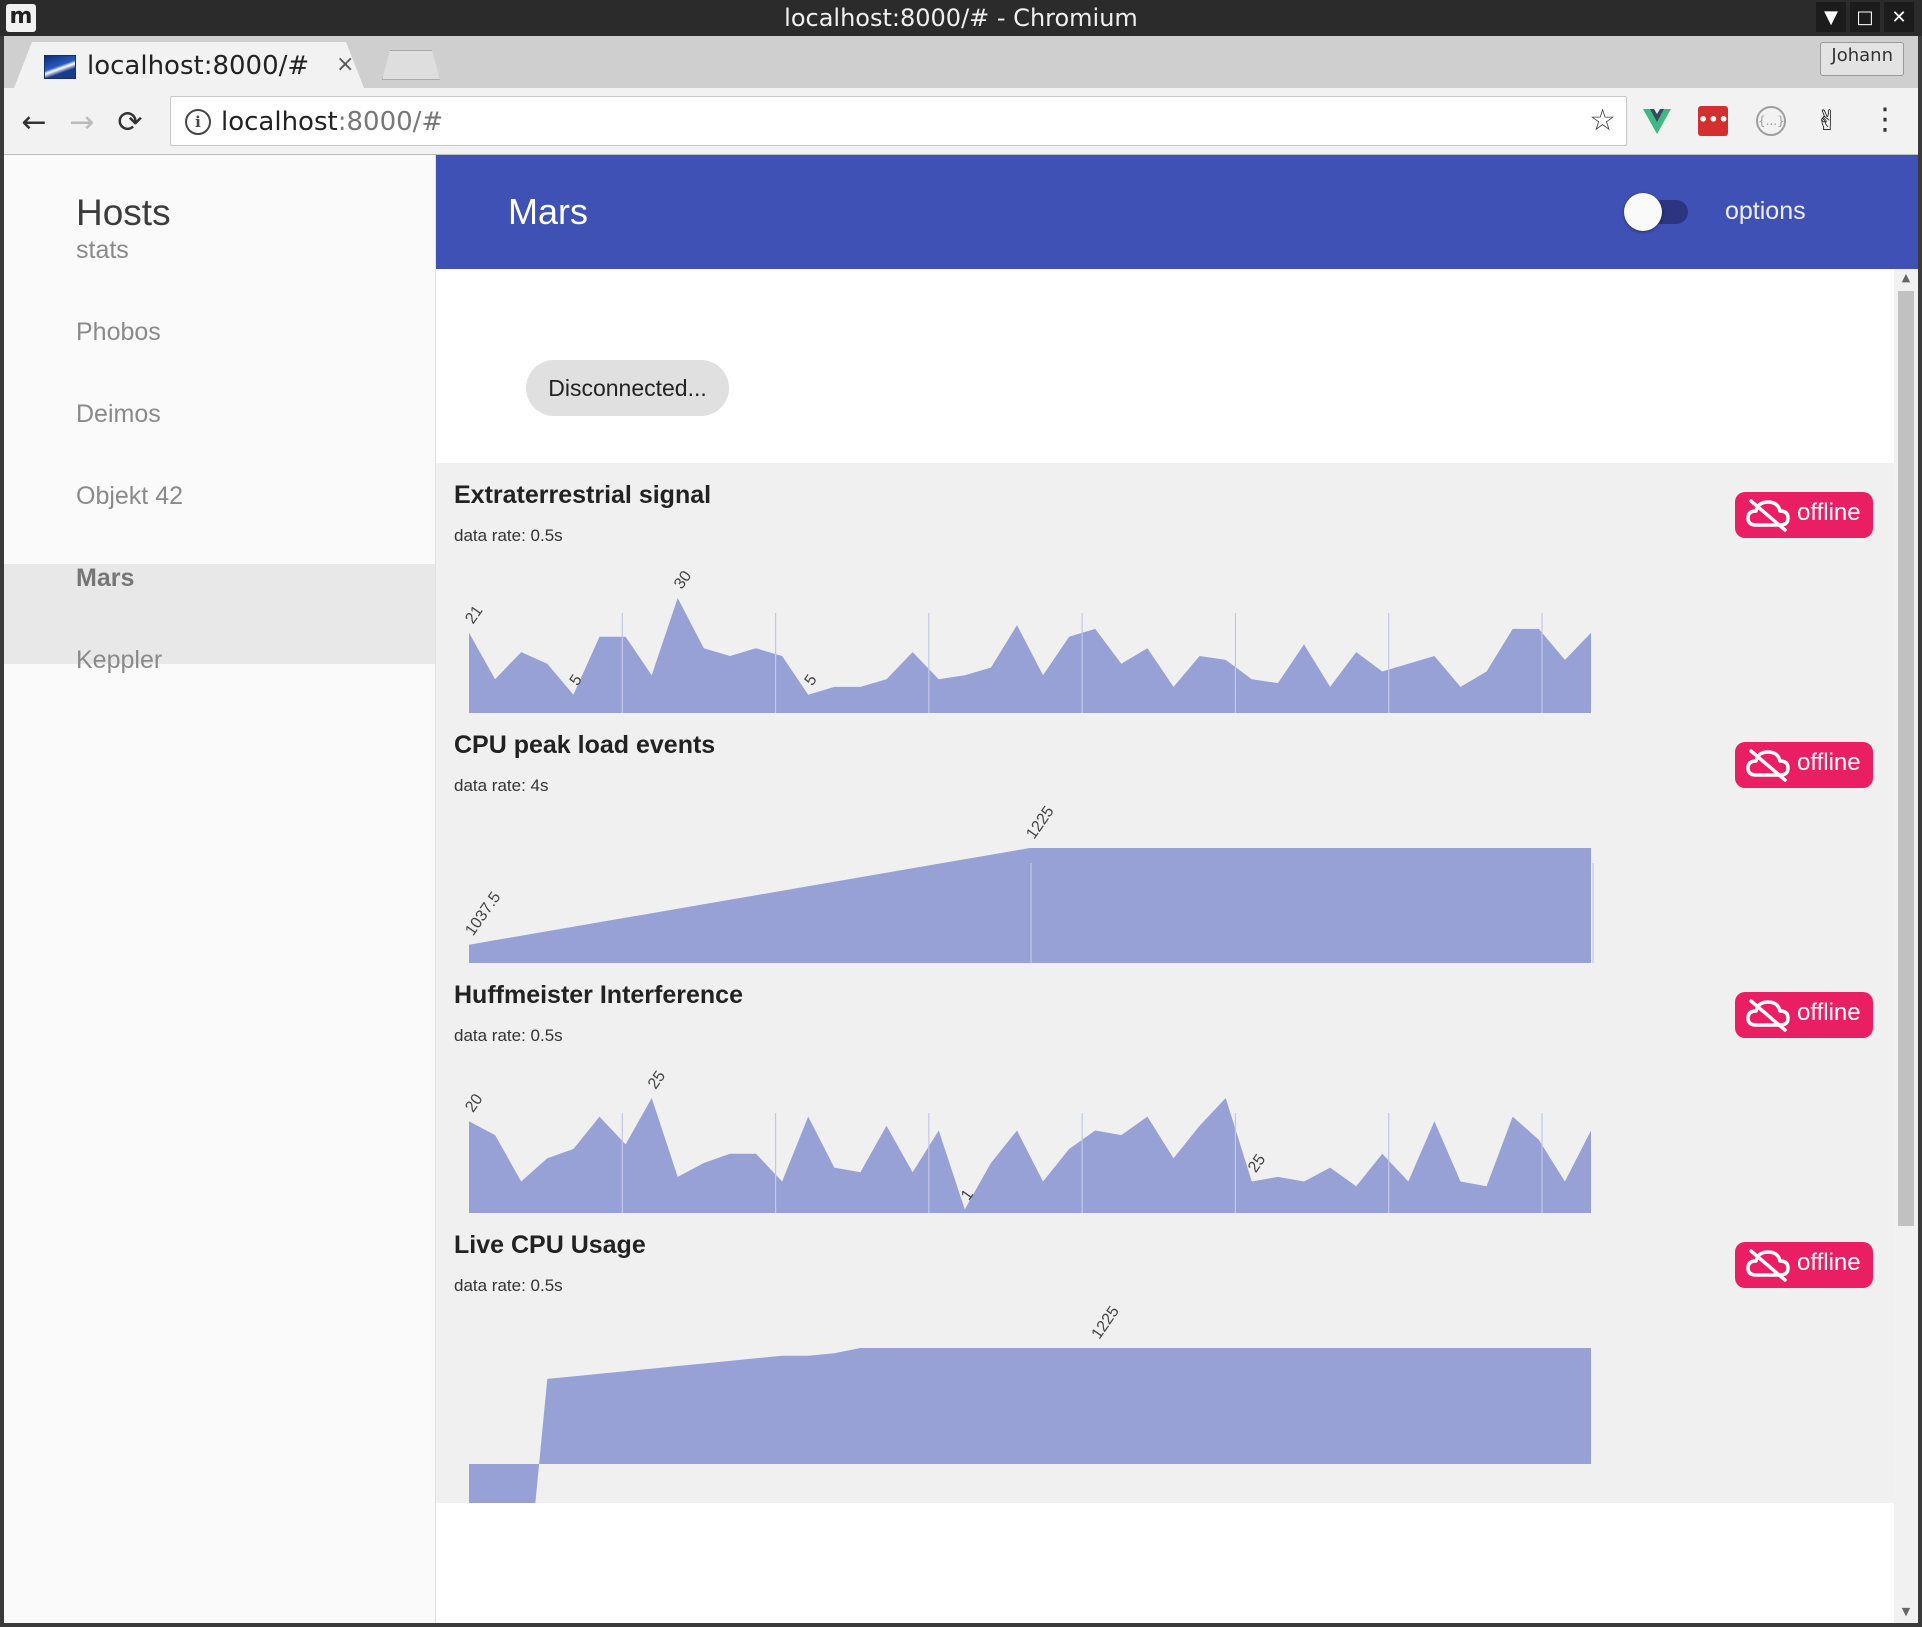 The image size is (1922, 1627). I want to click on browser-tab: localhost:8000/# ×, so click(189, 65).